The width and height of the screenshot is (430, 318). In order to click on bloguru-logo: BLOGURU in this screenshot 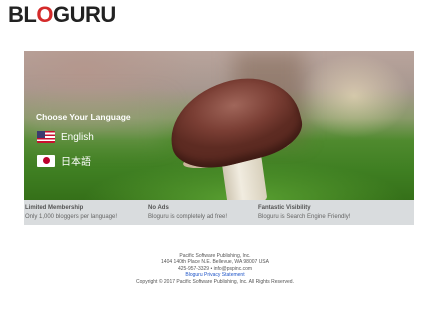, I will do `click(62, 15)`.